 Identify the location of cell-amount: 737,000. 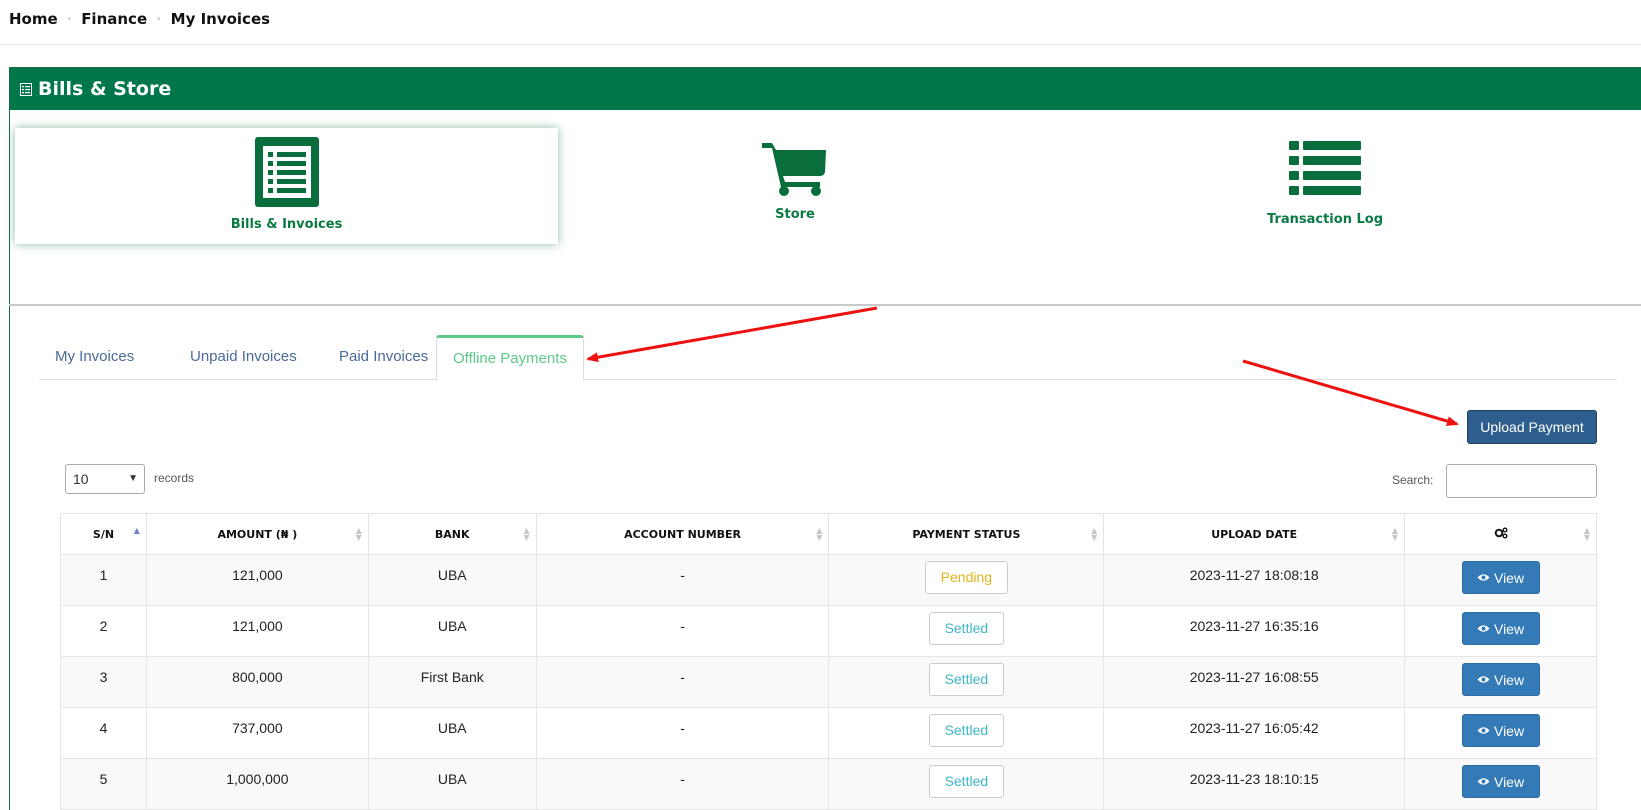
(257, 733).